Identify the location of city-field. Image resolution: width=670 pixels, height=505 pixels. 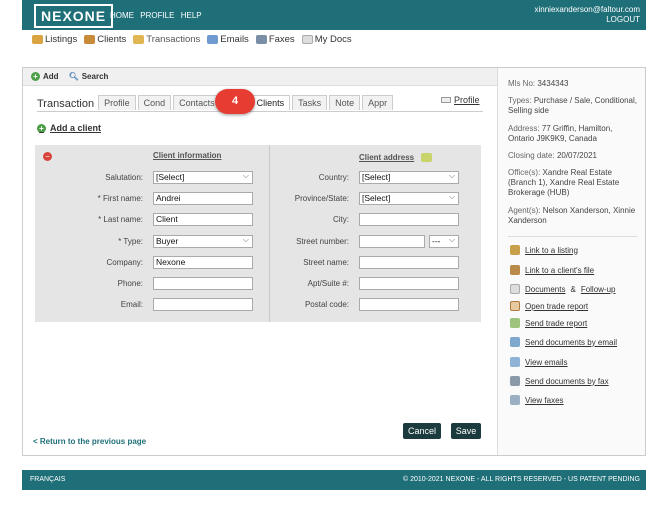
(409, 219).